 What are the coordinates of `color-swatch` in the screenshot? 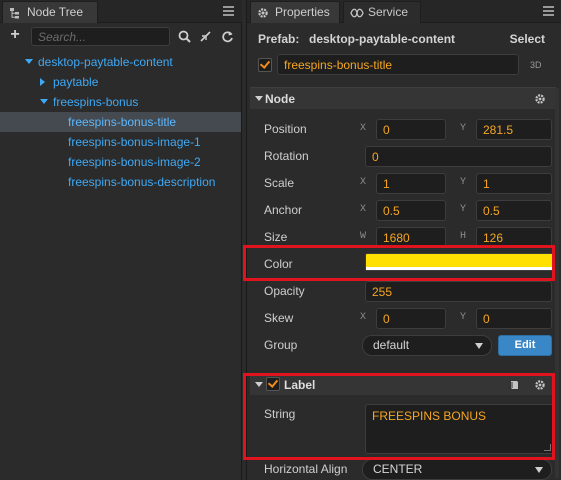 It's located at (459, 262).